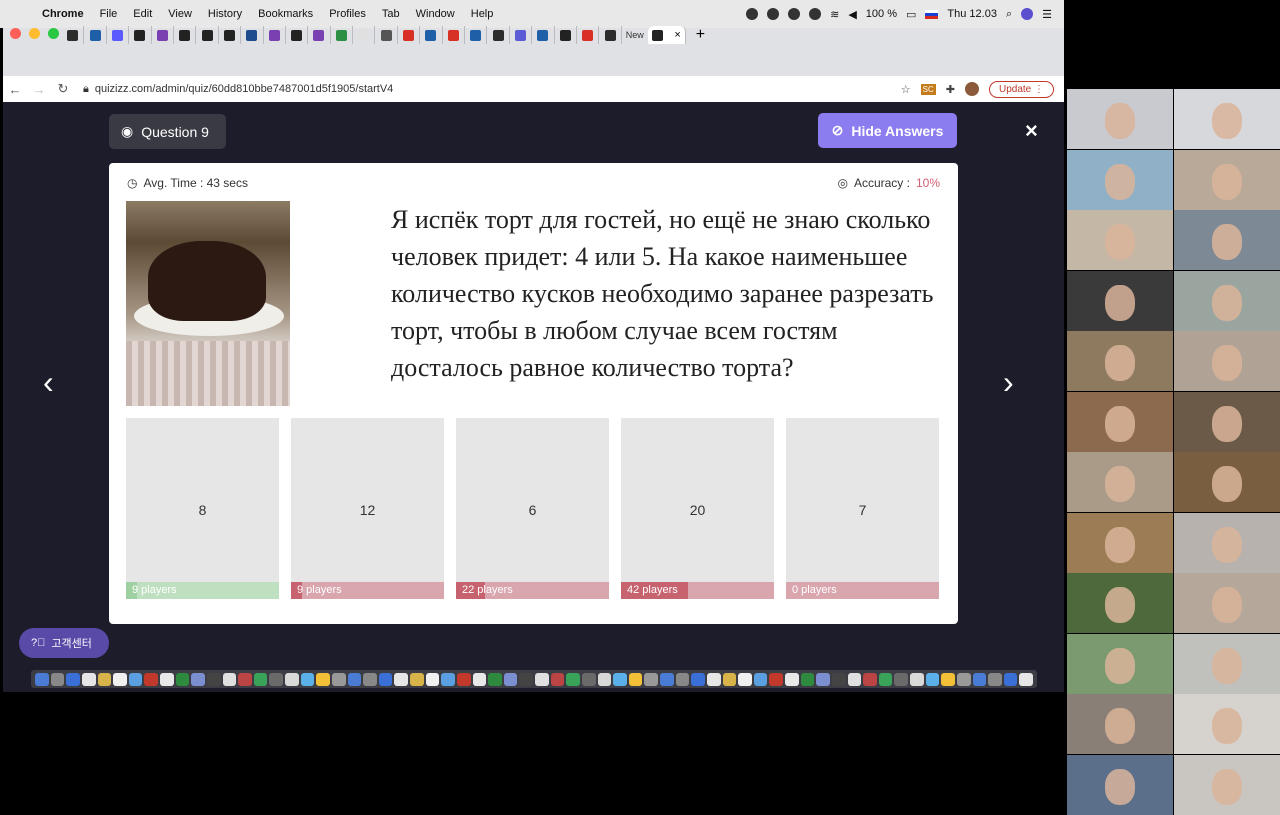 The height and width of the screenshot is (815, 1280). I want to click on menu-profiles: Profiles, so click(347, 14).